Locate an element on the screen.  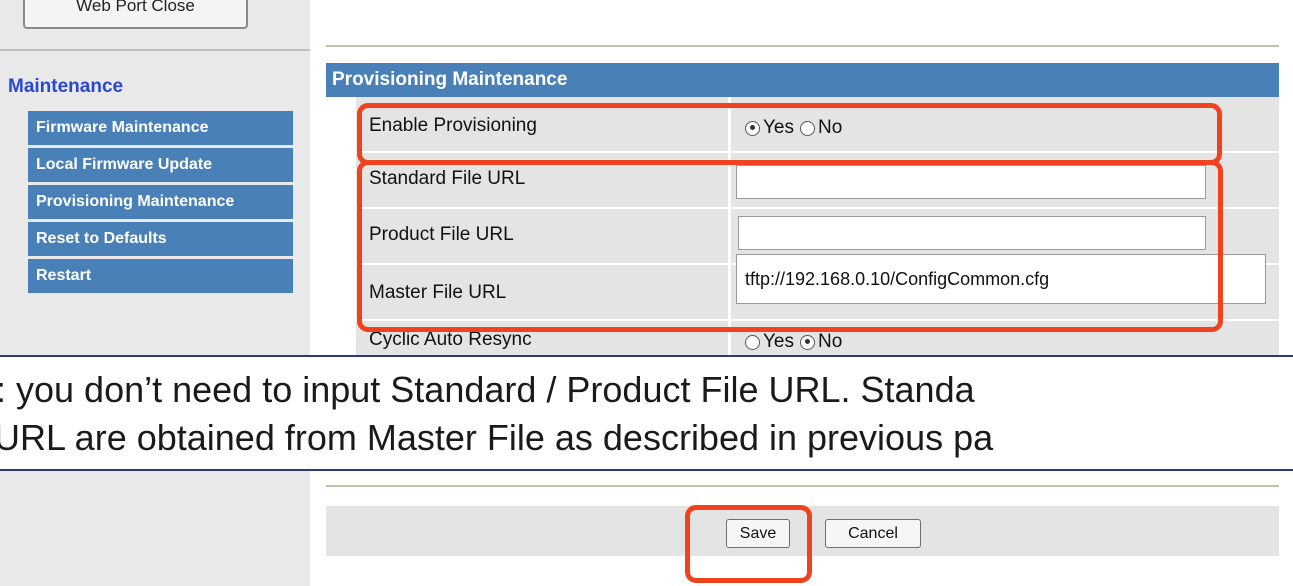
sidebar-divider is located at coordinates (155, 50).